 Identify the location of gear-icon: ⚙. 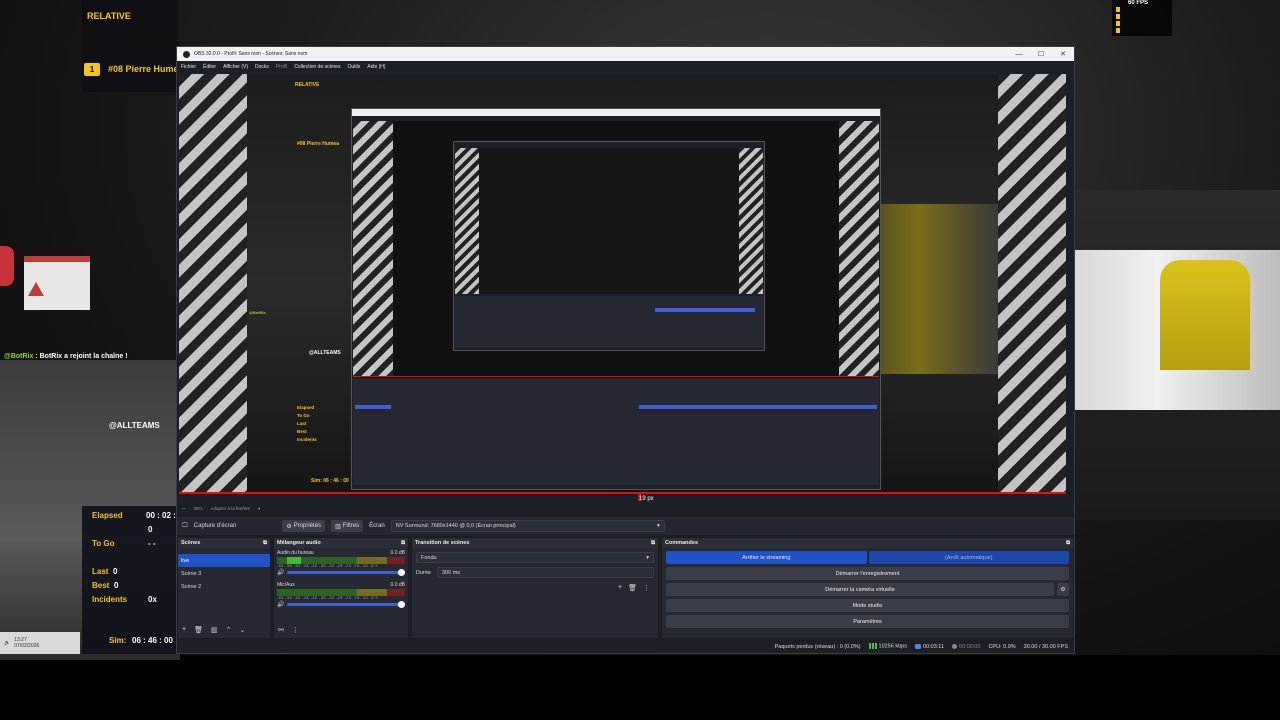
(1063, 589).